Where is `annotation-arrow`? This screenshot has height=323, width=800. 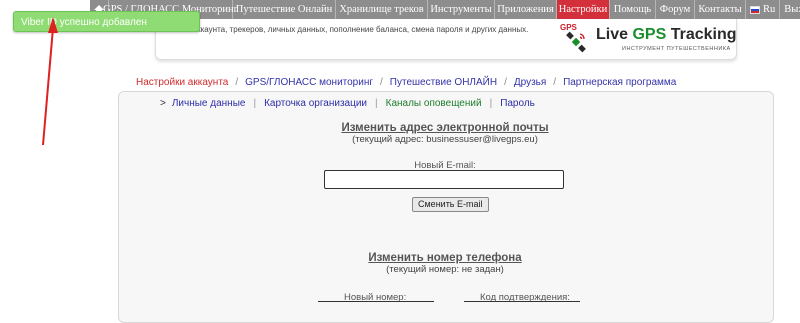
annotation-arrow is located at coordinates (50, 81).